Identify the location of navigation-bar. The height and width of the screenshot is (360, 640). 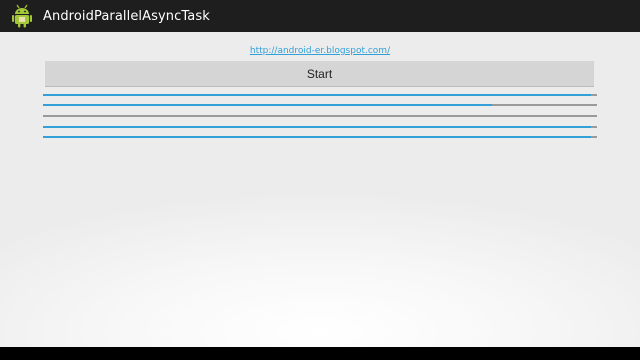
(320, 353).